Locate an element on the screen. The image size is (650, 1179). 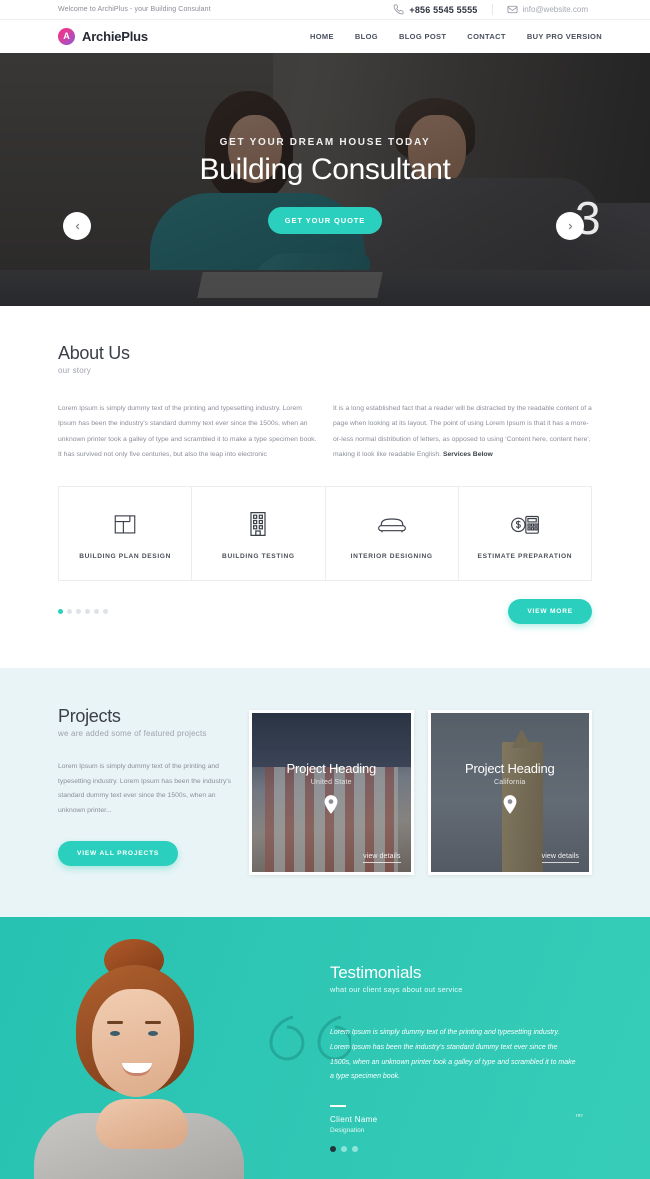
top-bar-contact: +856 5545 5555 info@website.com is located at coordinates (490, 9).